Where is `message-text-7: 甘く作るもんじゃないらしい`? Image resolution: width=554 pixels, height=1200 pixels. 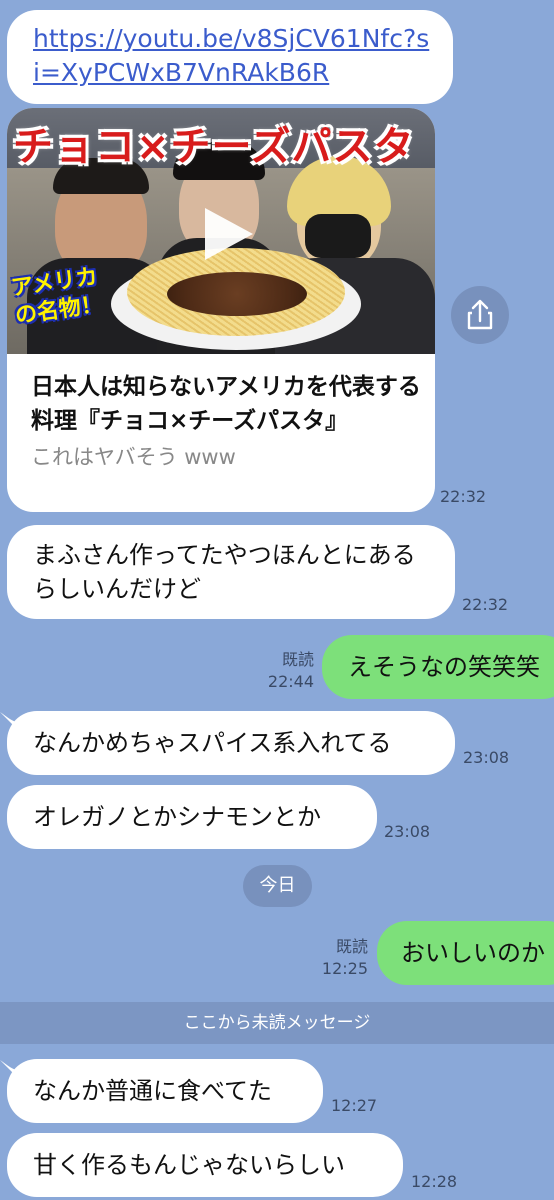
message-text-7: 甘く作るもんじゃないらしい is located at coordinates (189, 1165).